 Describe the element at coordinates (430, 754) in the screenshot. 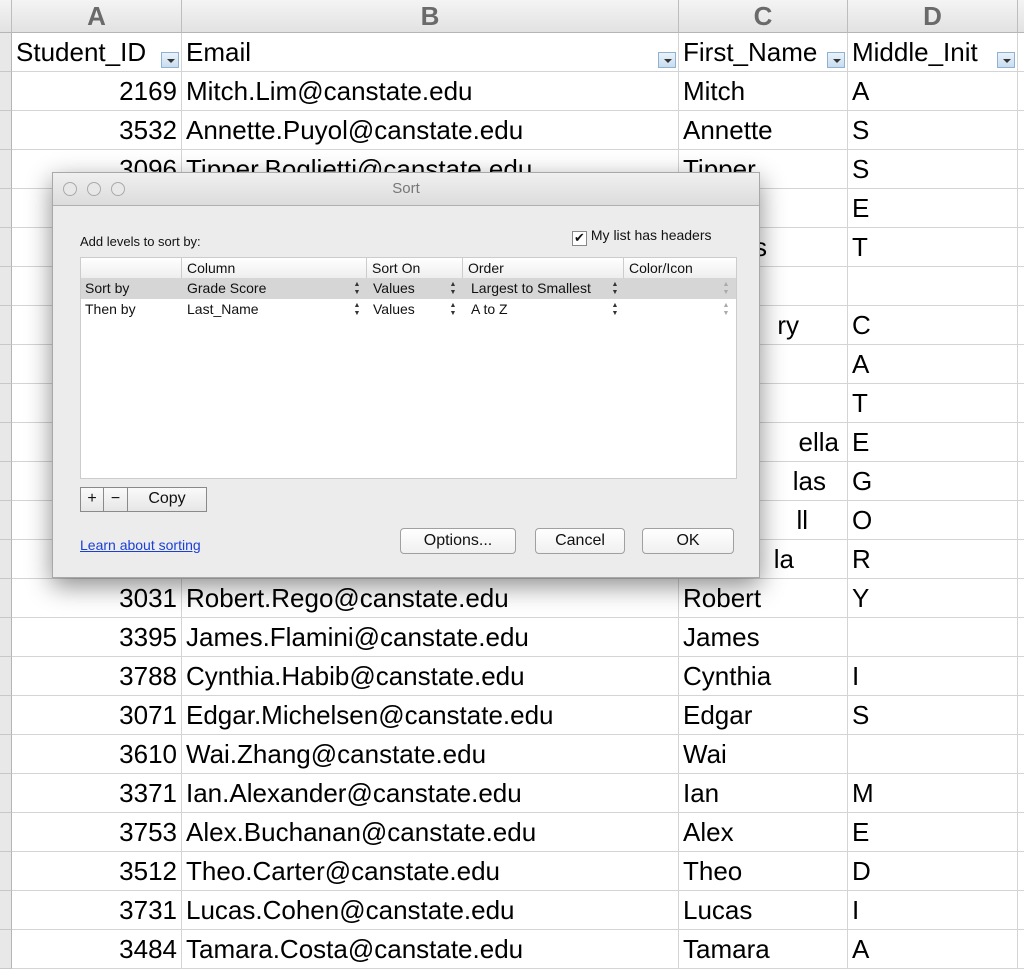

I see `cell: Wai.Zhang@canstate.edu` at that location.